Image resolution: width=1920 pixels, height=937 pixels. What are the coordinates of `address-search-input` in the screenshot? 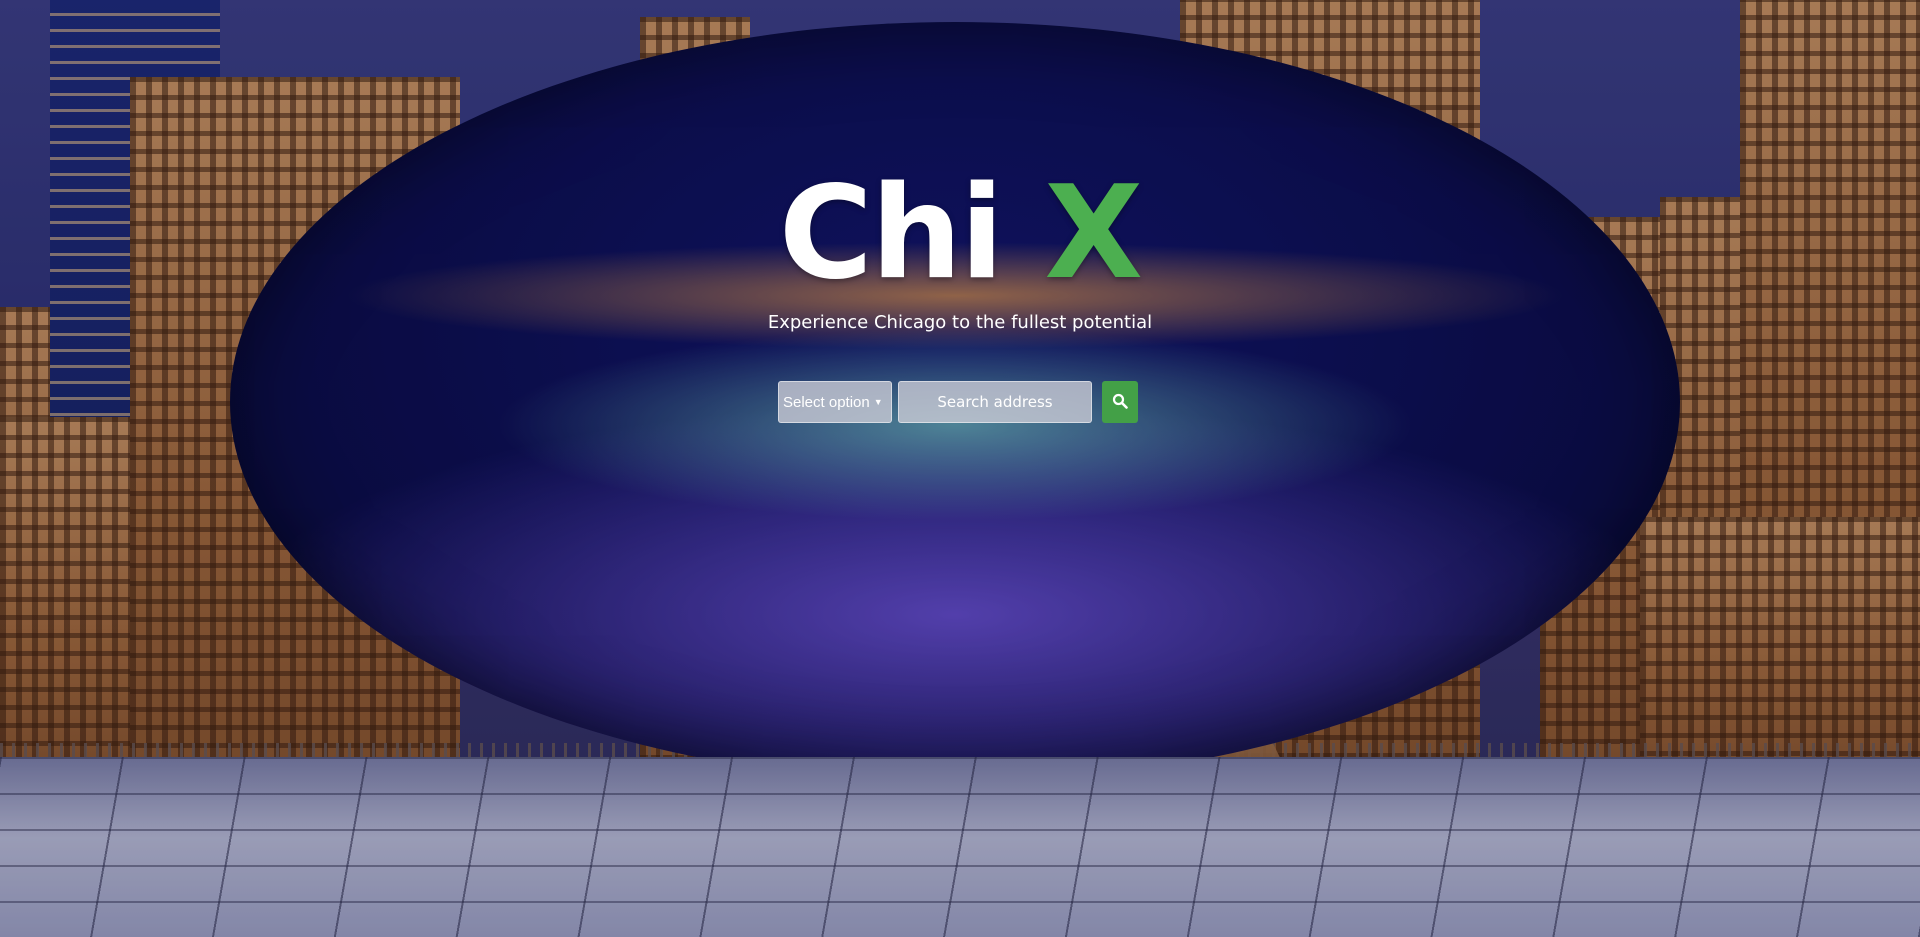 It's located at (995, 402).